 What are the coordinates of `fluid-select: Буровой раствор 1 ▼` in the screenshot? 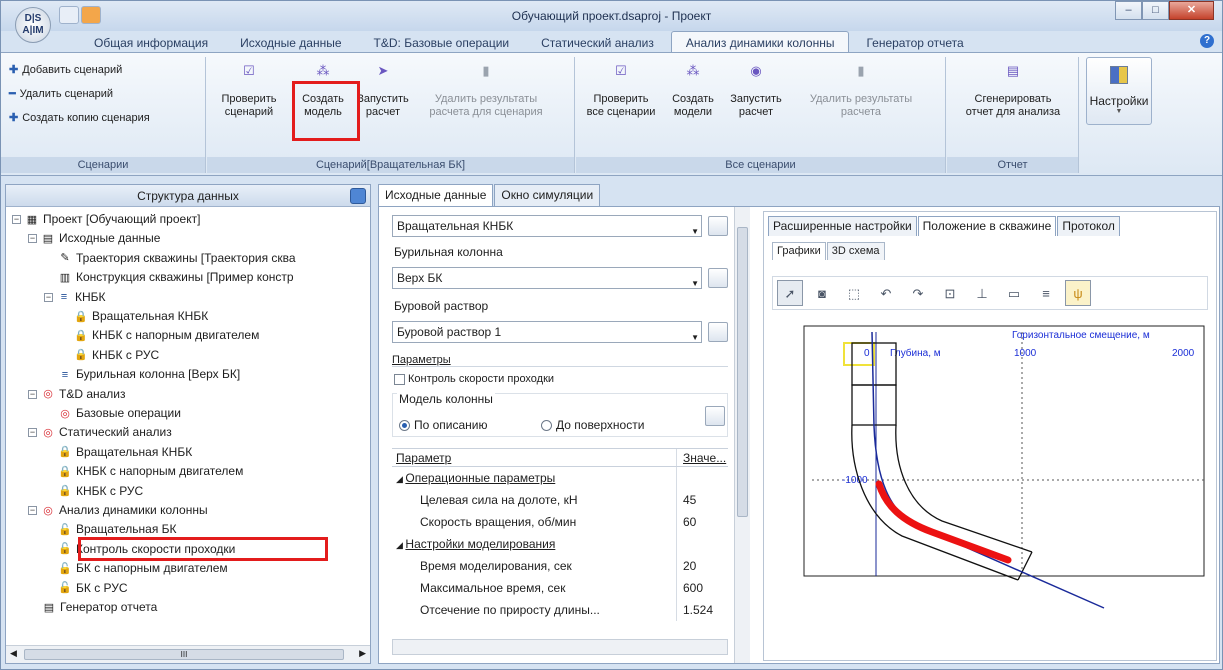 It's located at (547, 332).